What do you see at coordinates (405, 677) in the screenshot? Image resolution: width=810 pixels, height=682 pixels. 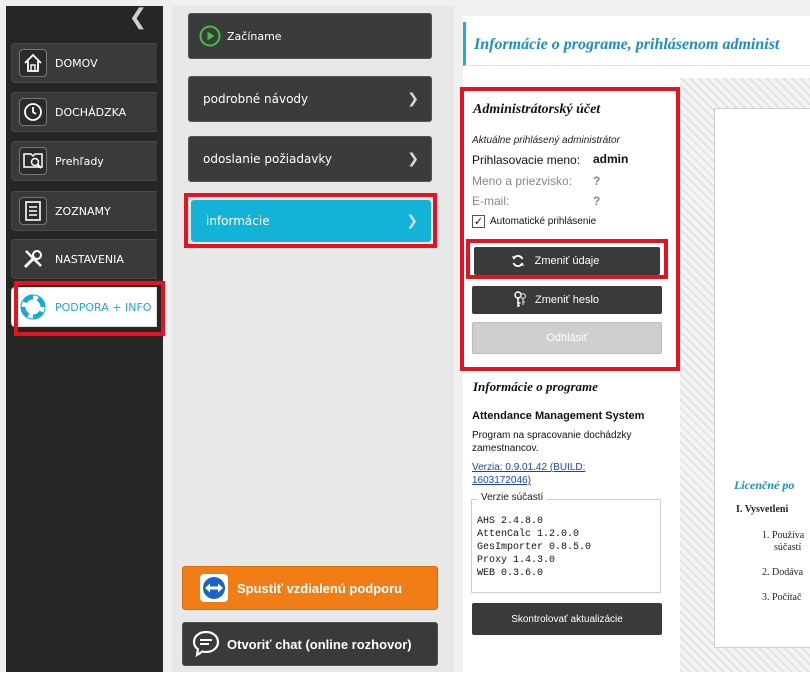 I see `bottom-strip` at bounding box center [405, 677].